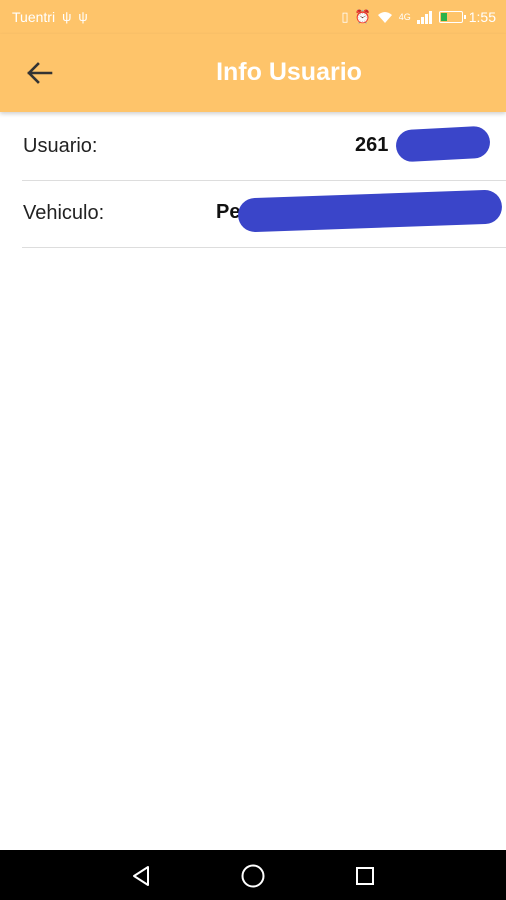  What do you see at coordinates (444, 17) in the screenshot?
I see `battery-level` at bounding box center [444, 17].